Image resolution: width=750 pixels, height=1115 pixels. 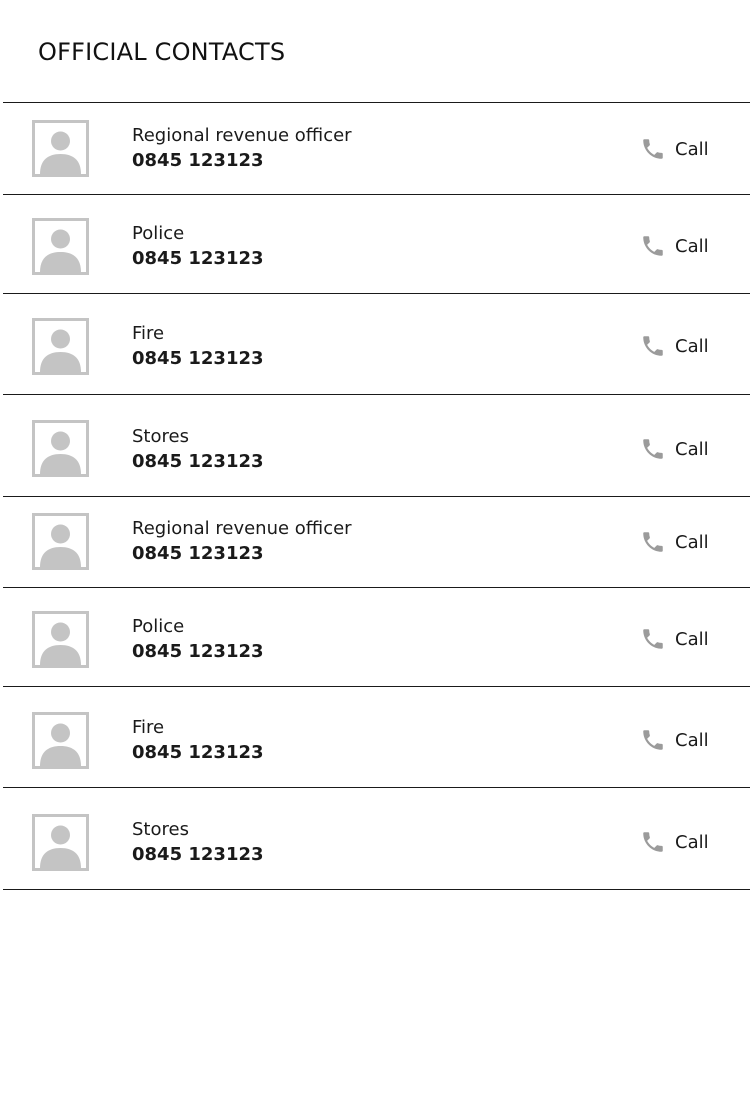 What do you see at coordinates (162, 52) in the screenshot?
I see `page-title: OFFICIAL CONTACTS` at bounding box center [162, 52].